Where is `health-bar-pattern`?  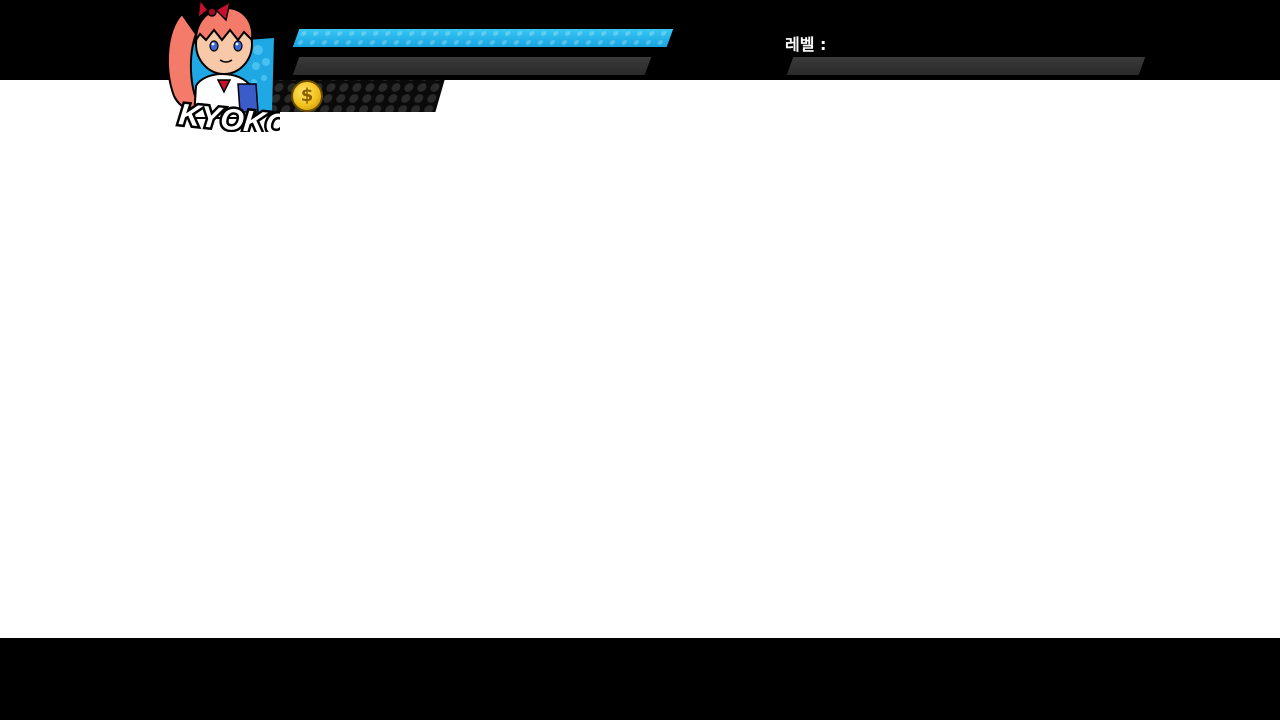
health-bar-pattern is located at coordinates (483, 38).